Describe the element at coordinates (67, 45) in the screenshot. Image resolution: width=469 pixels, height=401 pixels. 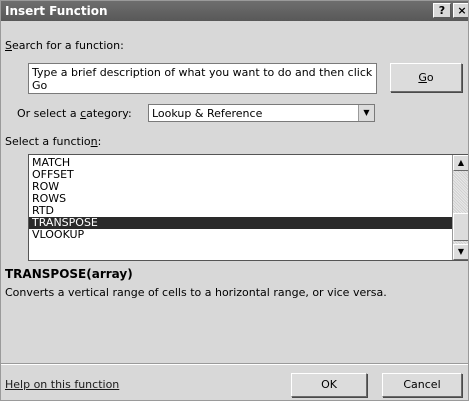
I see `search-label-text: earch for a function:` at that location.